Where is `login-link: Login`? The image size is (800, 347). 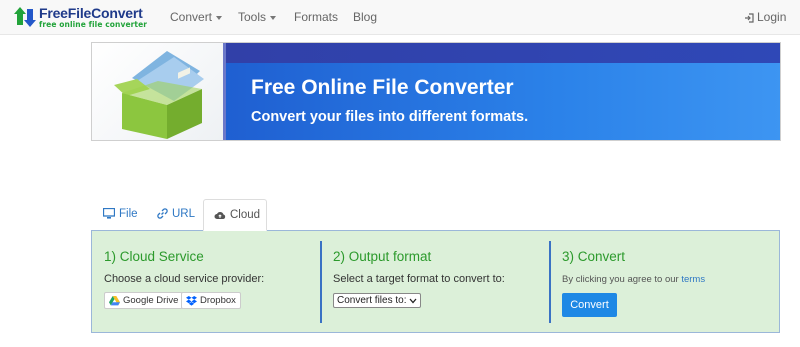 login-link: Login is located at coordinates (765, 17).